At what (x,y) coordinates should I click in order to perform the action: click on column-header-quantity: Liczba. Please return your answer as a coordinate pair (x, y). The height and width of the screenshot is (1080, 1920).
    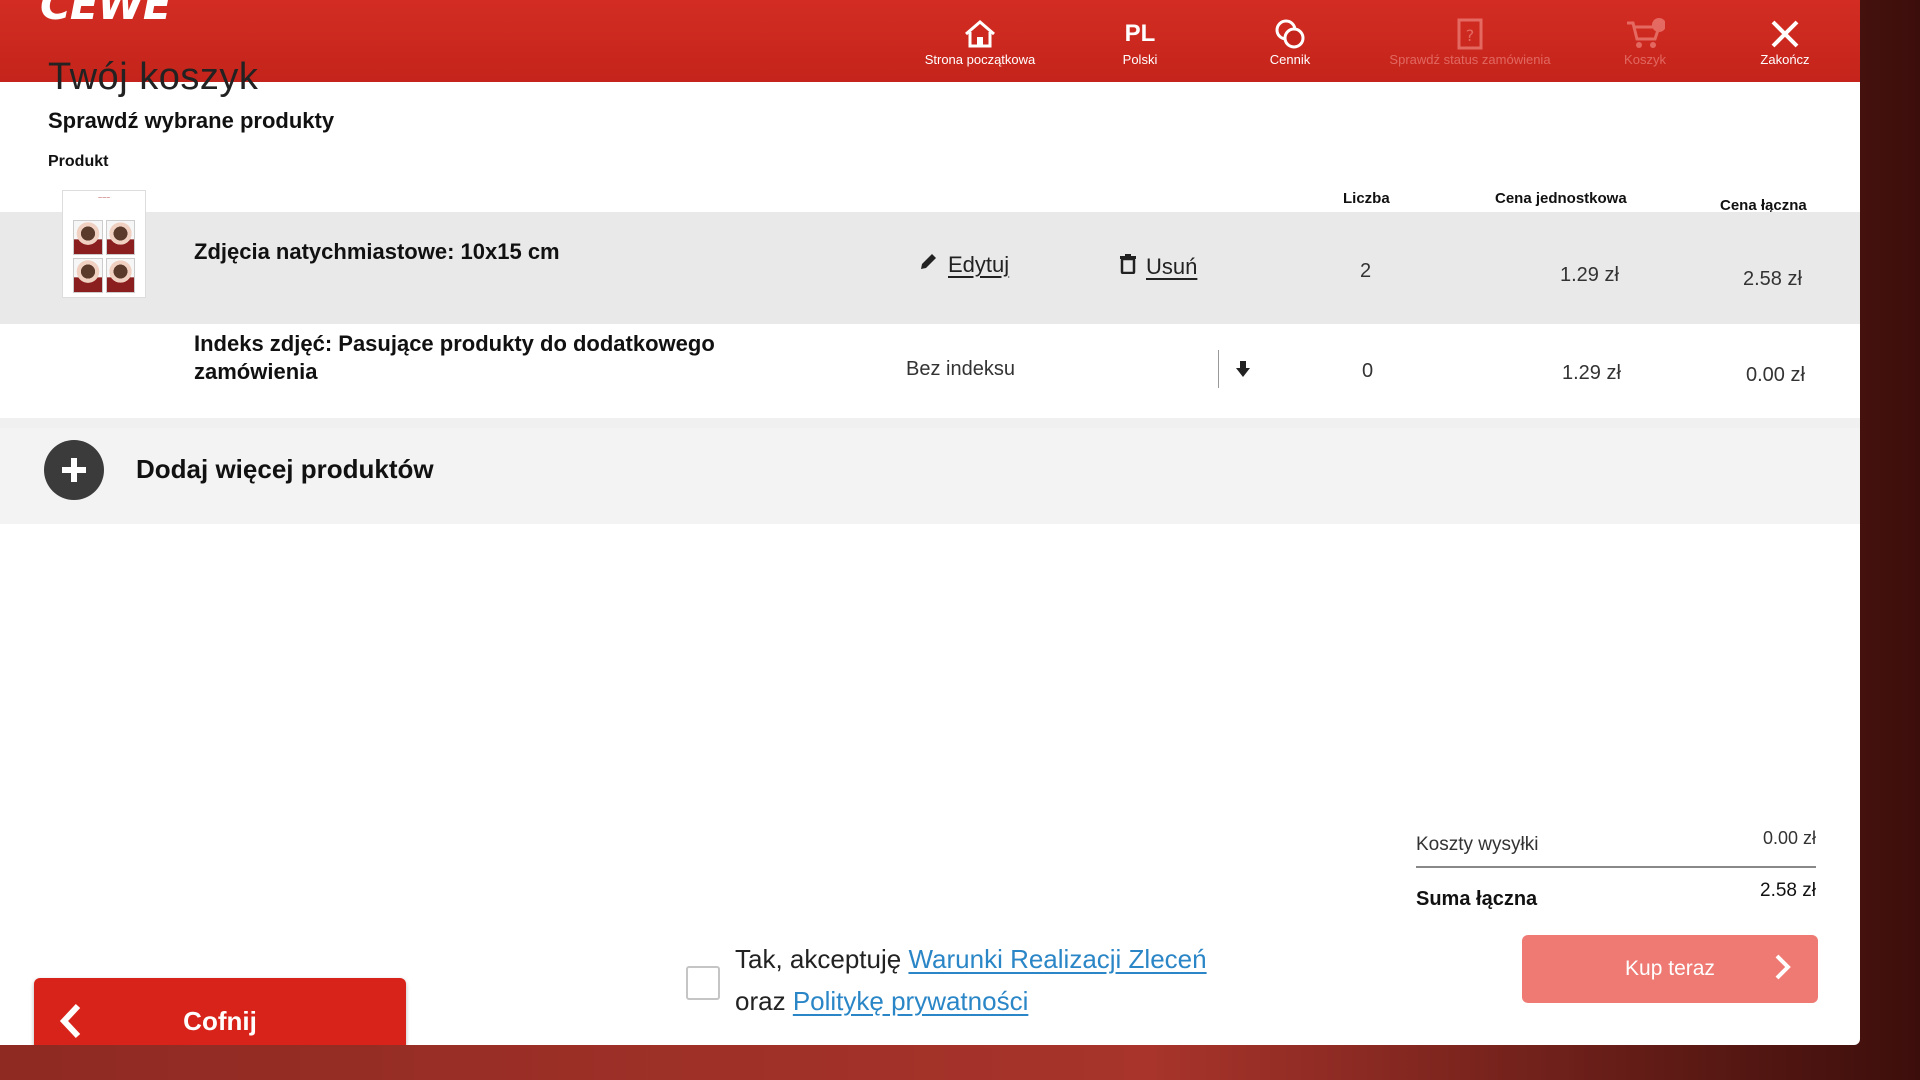
    Looking at the image, I should click on (1366, 198).